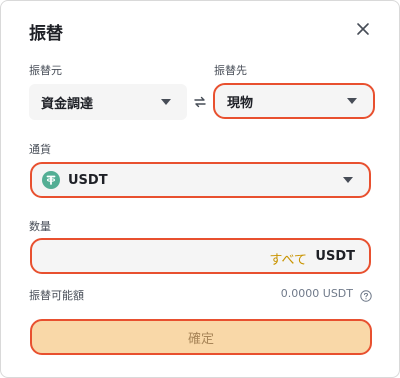 This screenshot has height=378, width=400. What do you see at coordinates (363, 29) in the screenshot?
I see `close-icon` at bounding box center [363, 29].